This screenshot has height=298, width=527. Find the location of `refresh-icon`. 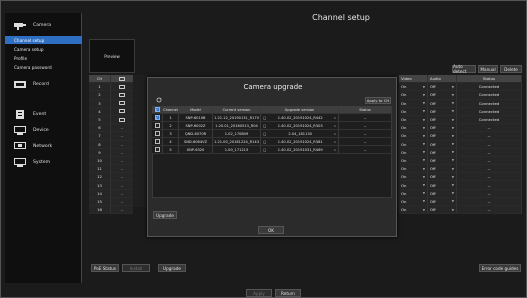

refresh-icon is located at coordinates (159, 100).